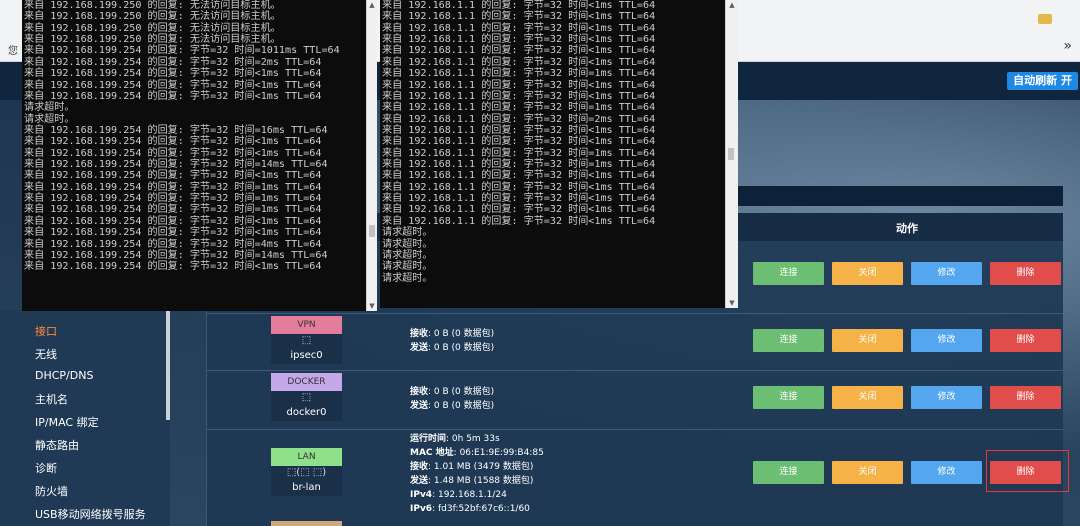 This screenshot has height=526, width=1080. What do you see at coordinates (90, 514) in the screenshot?
I see `sidebar-item: USB移动网络拨号服务` at bounding box center [90, 514].